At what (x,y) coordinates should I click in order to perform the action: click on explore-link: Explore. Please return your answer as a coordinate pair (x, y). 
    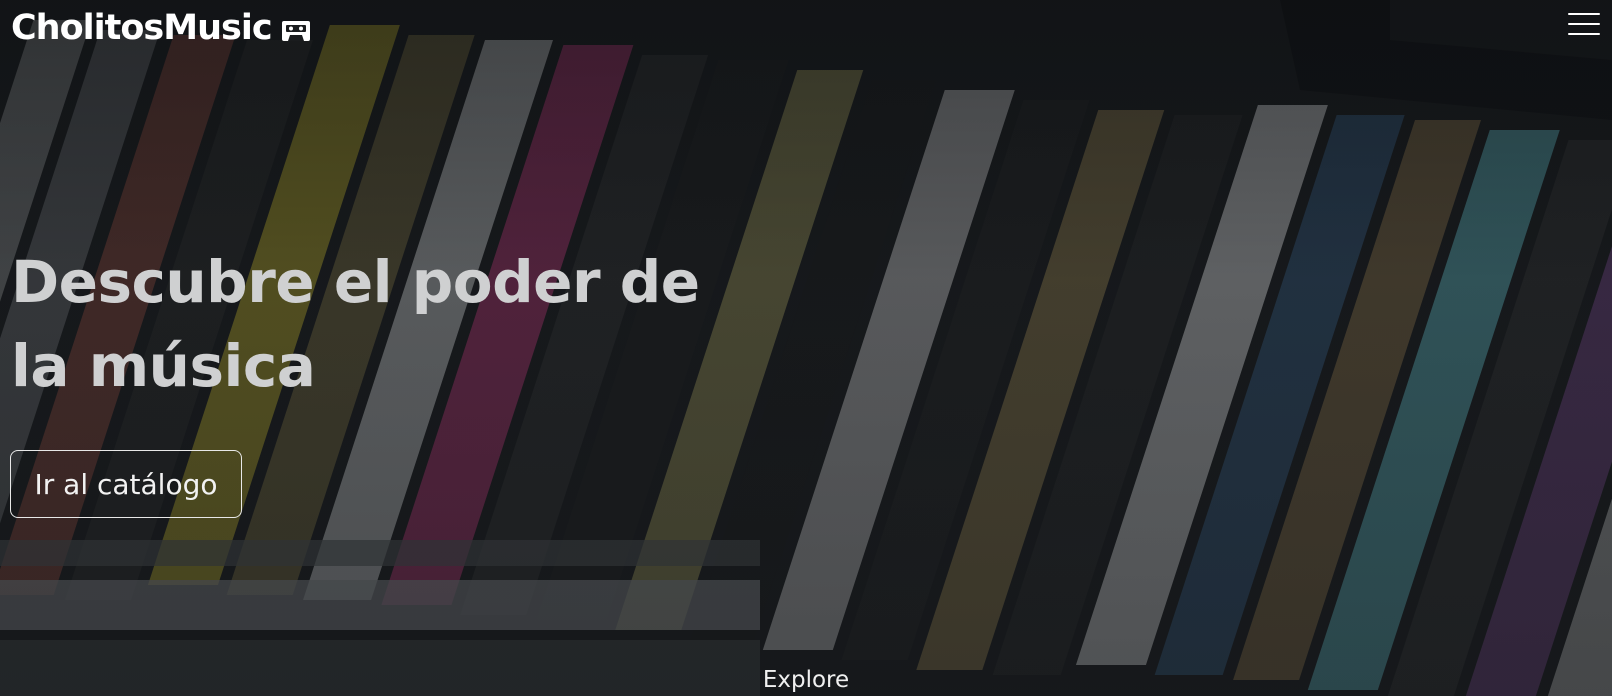
    Looking at the image, I should click on (806, 680).